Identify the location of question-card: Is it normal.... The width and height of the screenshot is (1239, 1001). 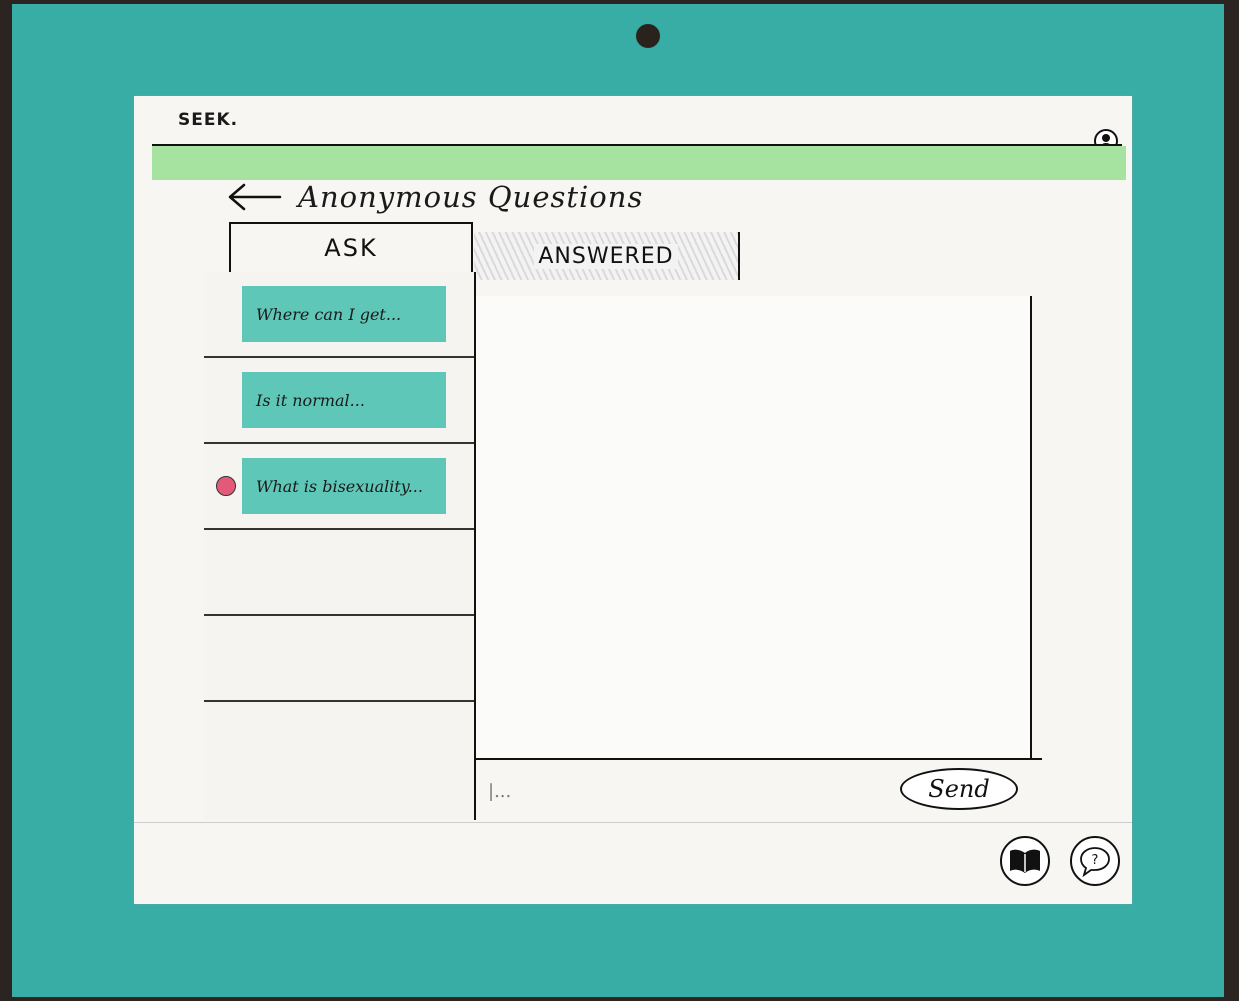
(344, 400).